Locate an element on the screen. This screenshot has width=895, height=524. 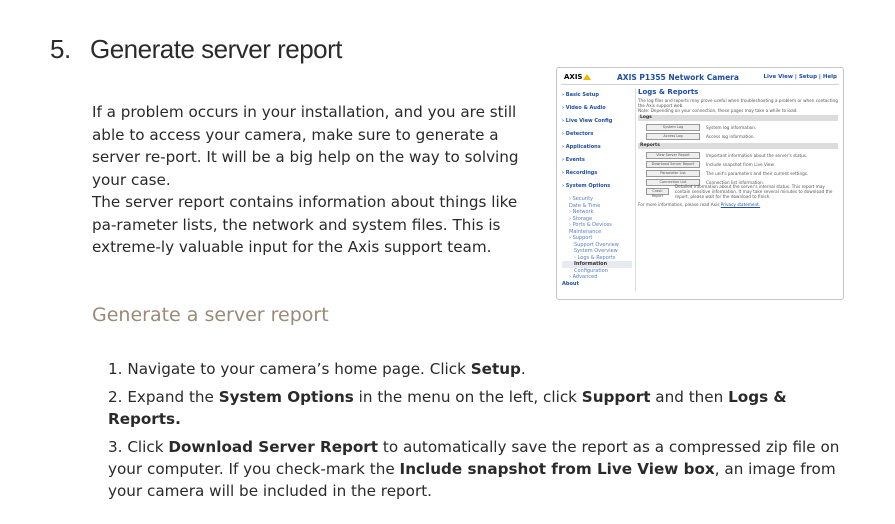
menu-item: › Recordings is located at coordinates (597, 176).